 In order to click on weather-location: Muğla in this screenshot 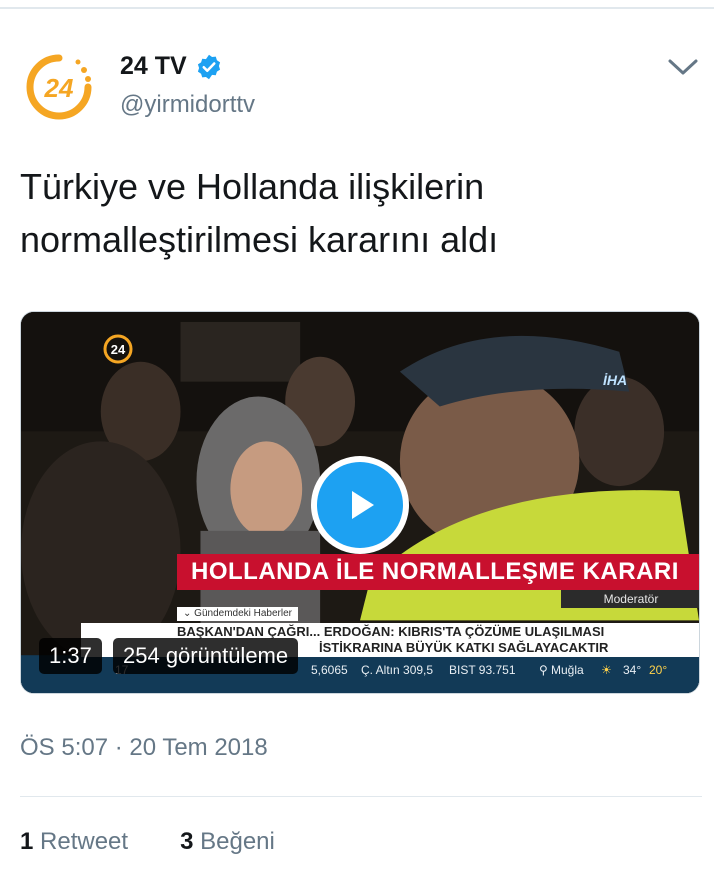, I will do `click(567, 670)`.